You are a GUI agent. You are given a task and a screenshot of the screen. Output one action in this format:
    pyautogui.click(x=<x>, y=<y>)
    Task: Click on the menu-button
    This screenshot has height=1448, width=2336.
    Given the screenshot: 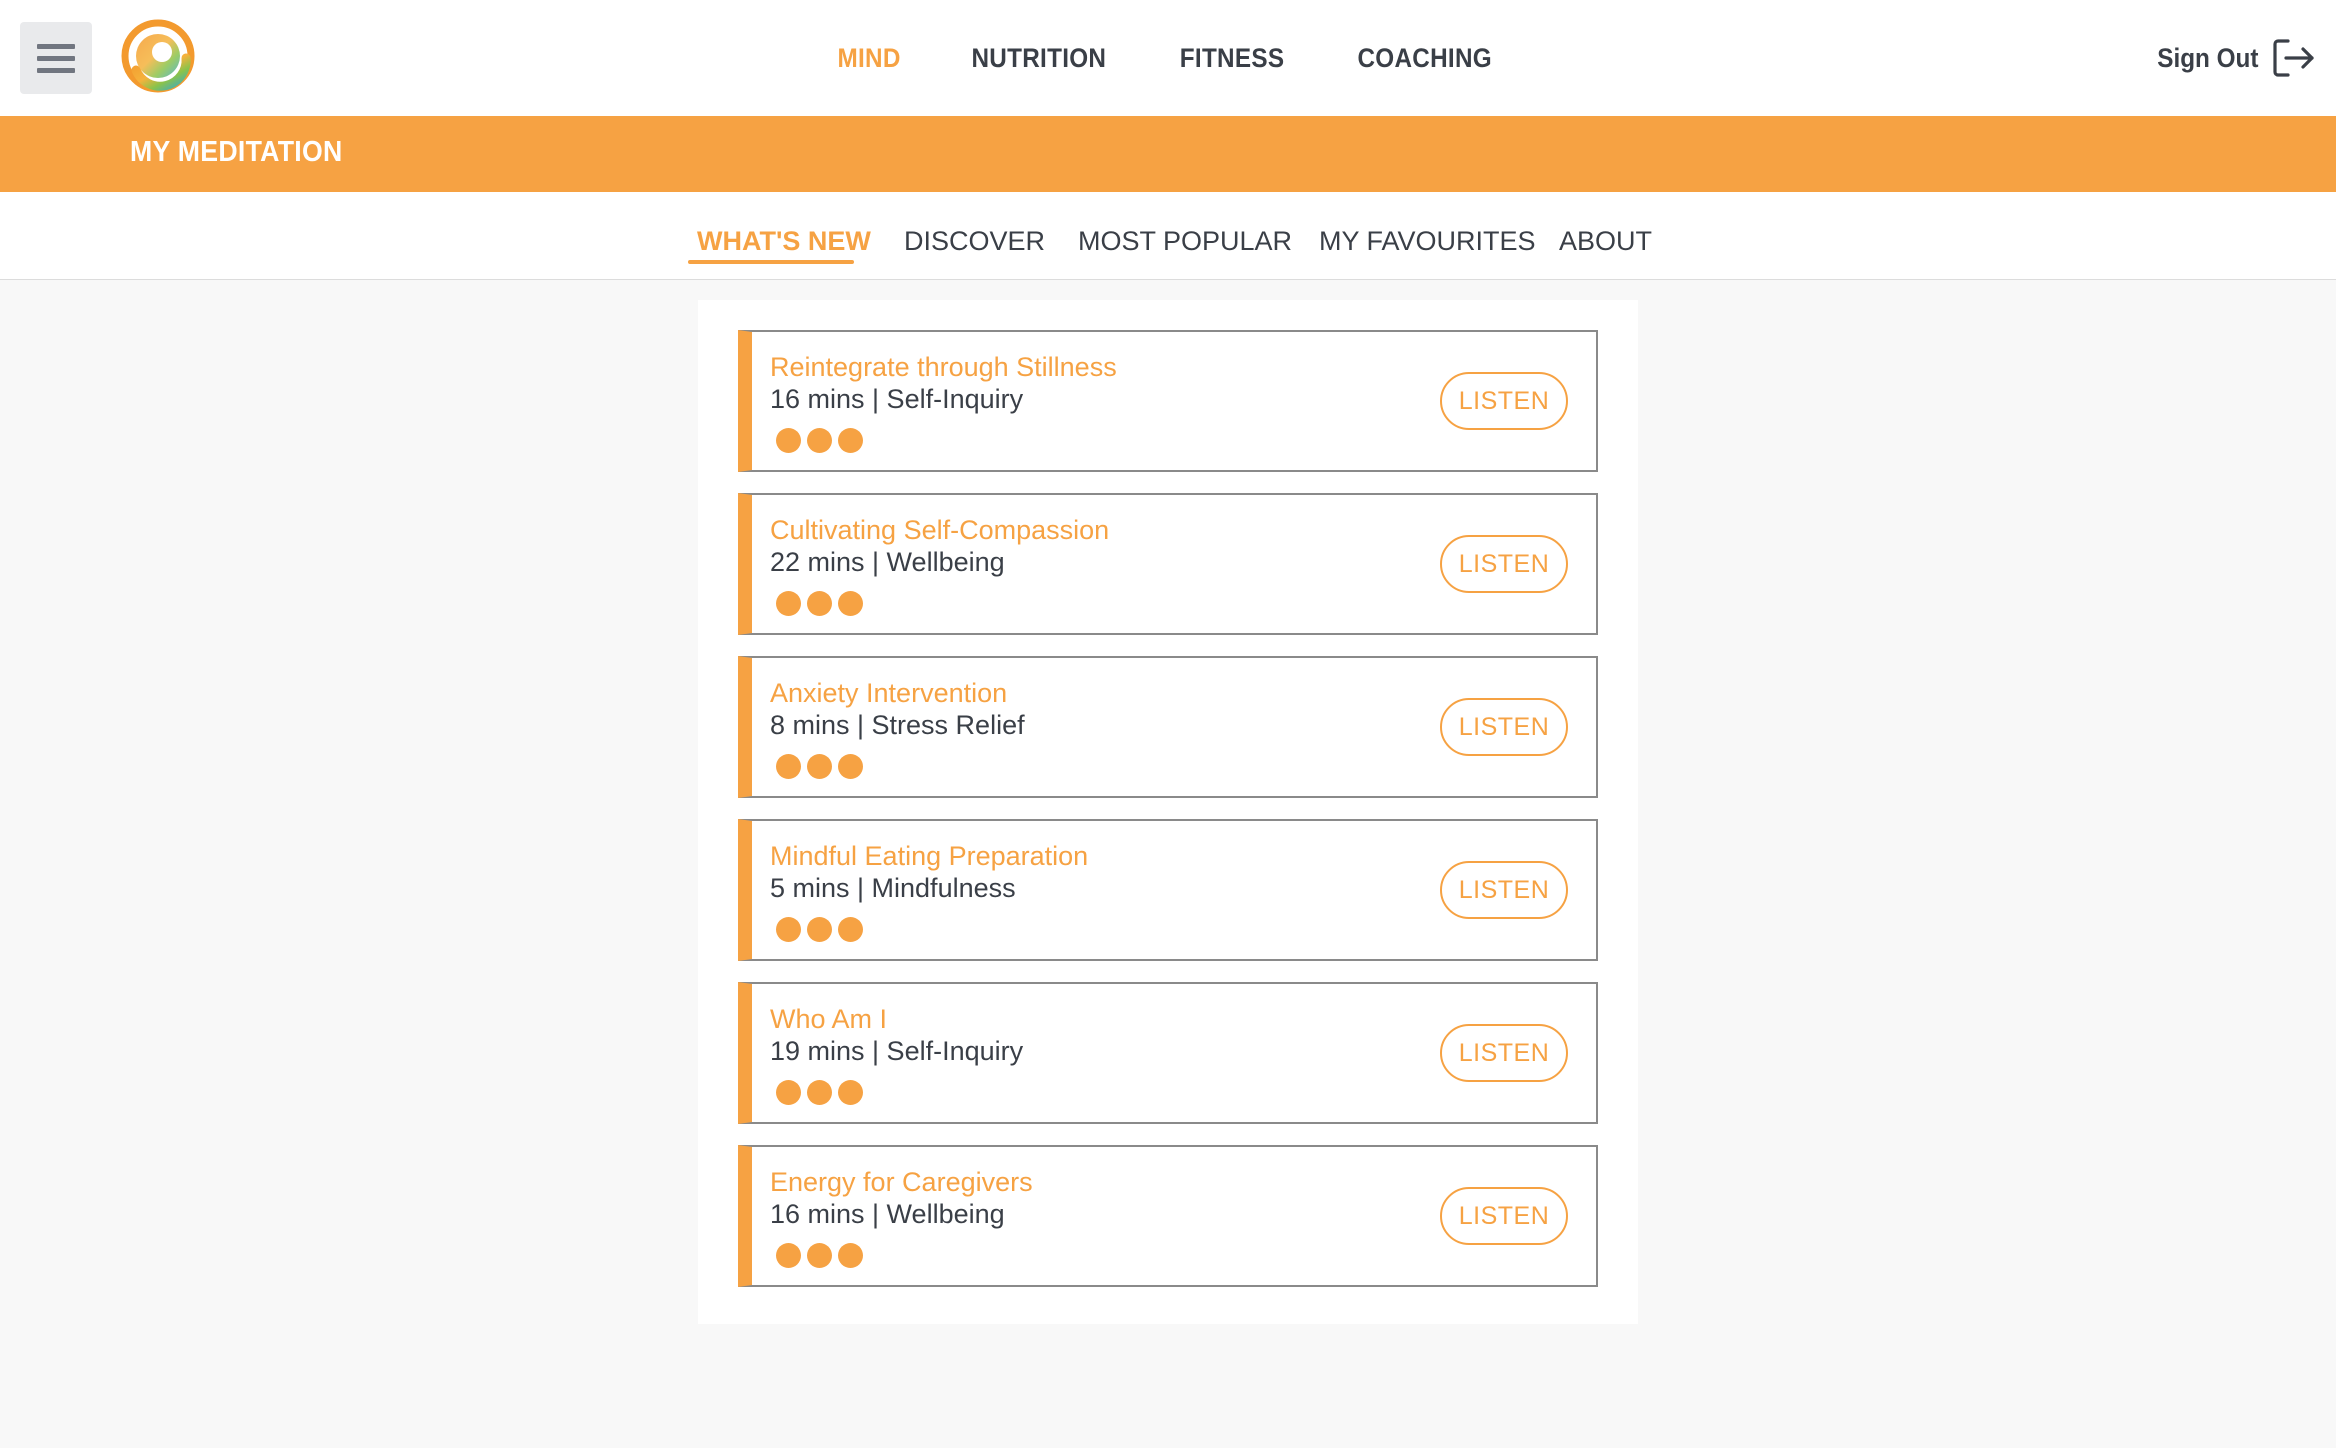 What is the action you would take?
    pyautogui.click(x=56, y=58)
    